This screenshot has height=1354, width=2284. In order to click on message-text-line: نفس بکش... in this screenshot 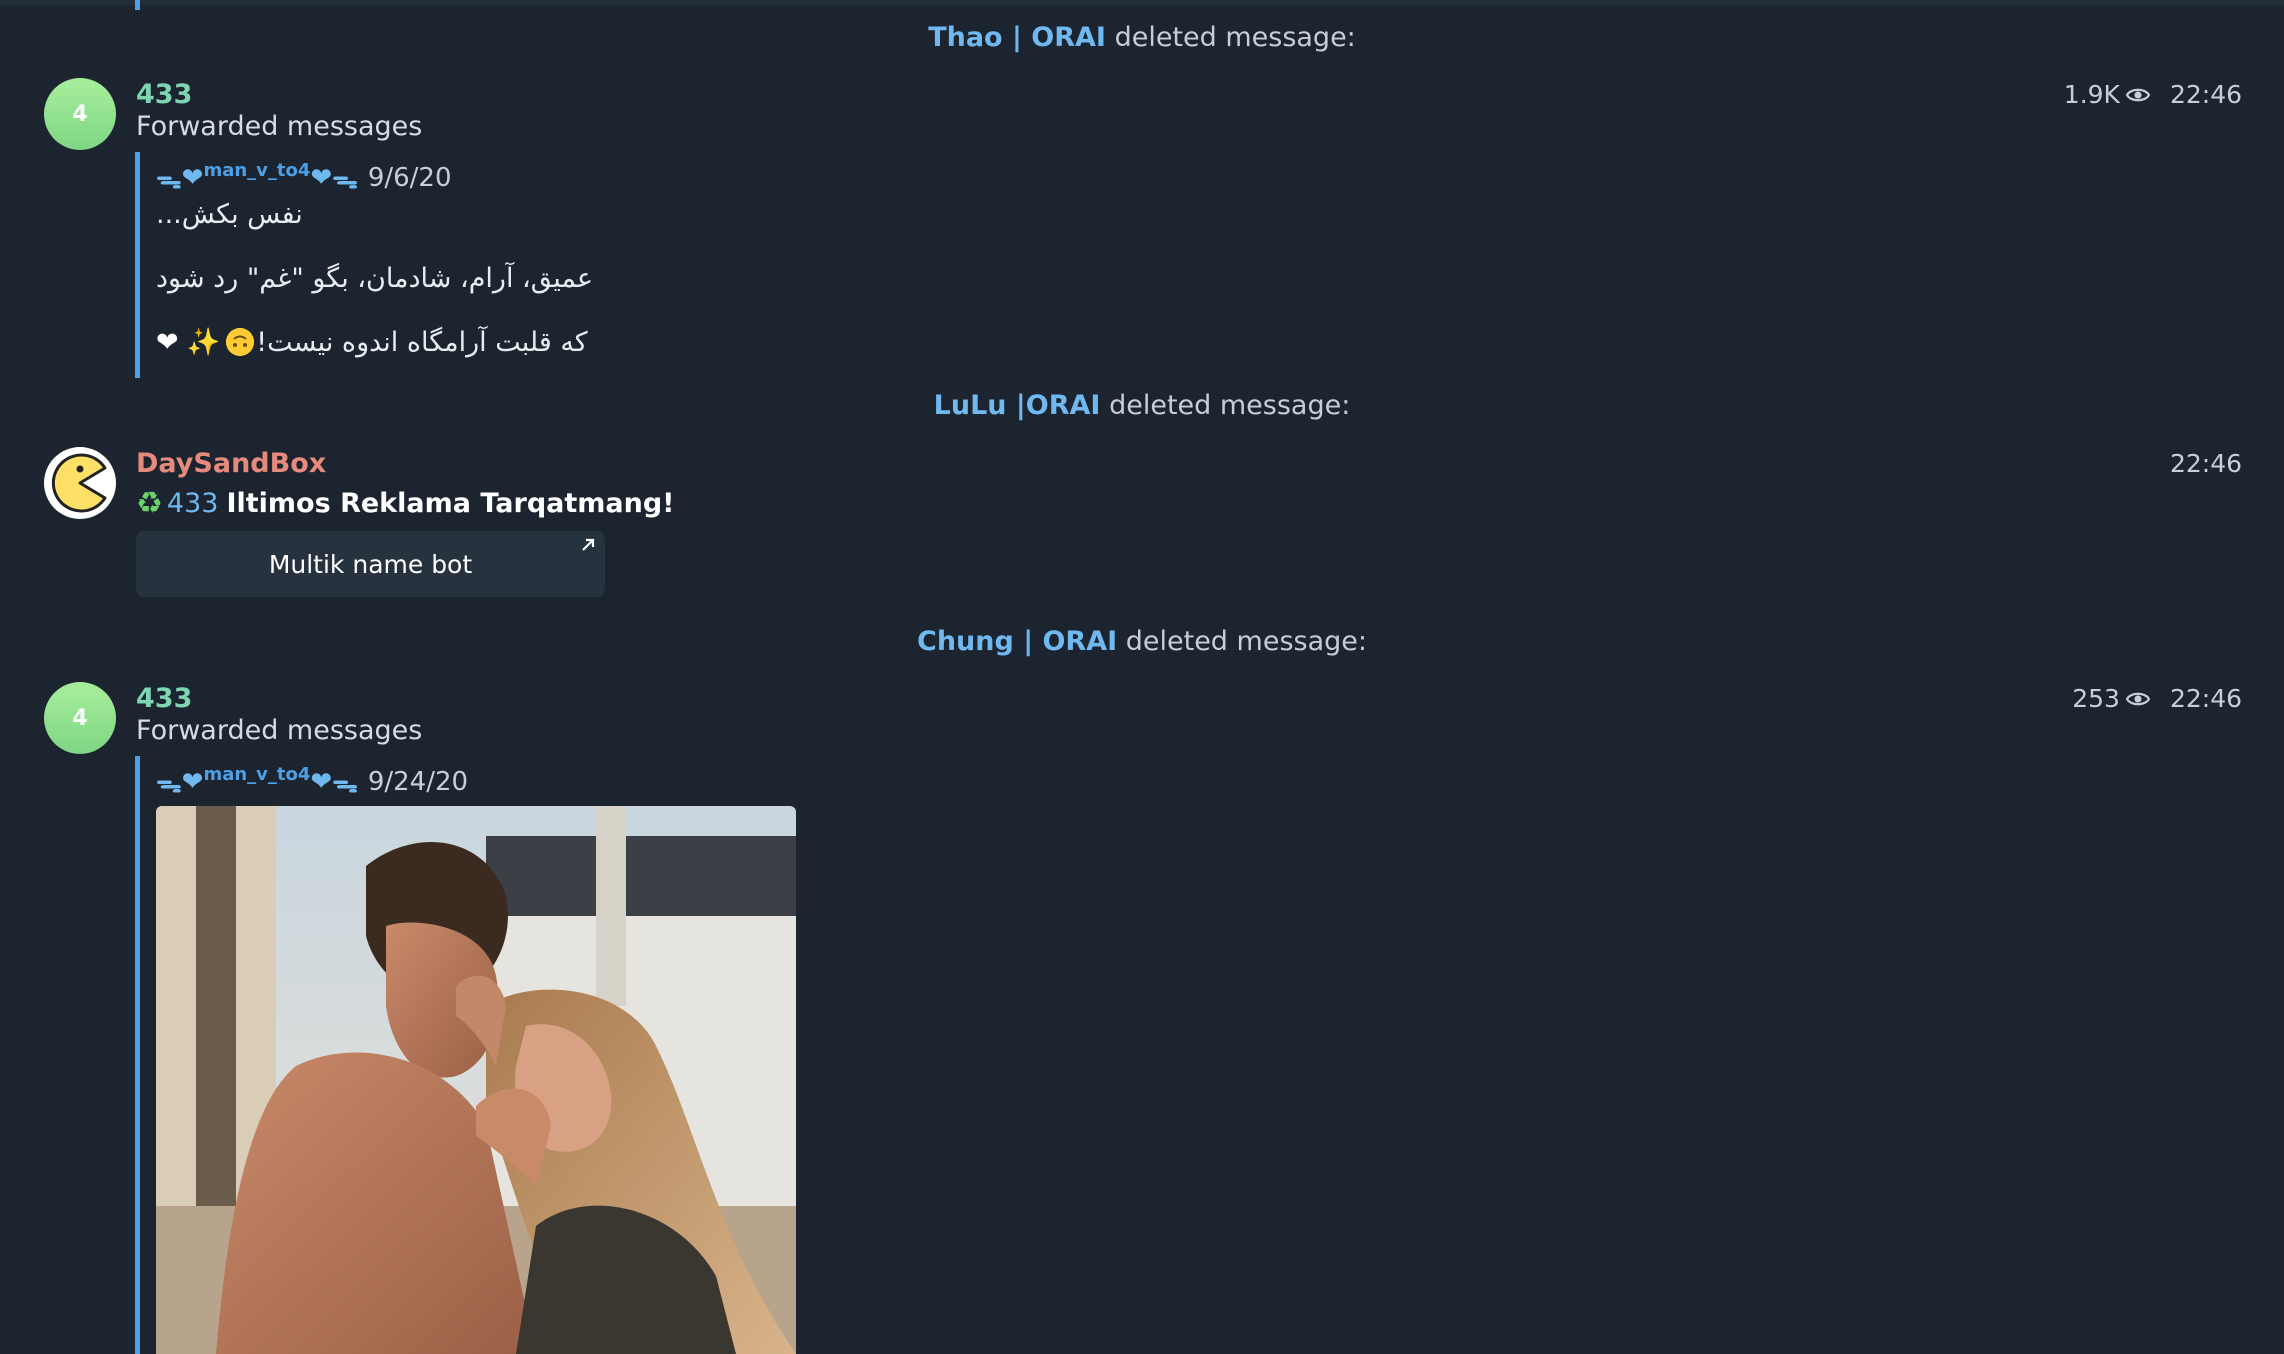, I will do `click(229, 214)`.